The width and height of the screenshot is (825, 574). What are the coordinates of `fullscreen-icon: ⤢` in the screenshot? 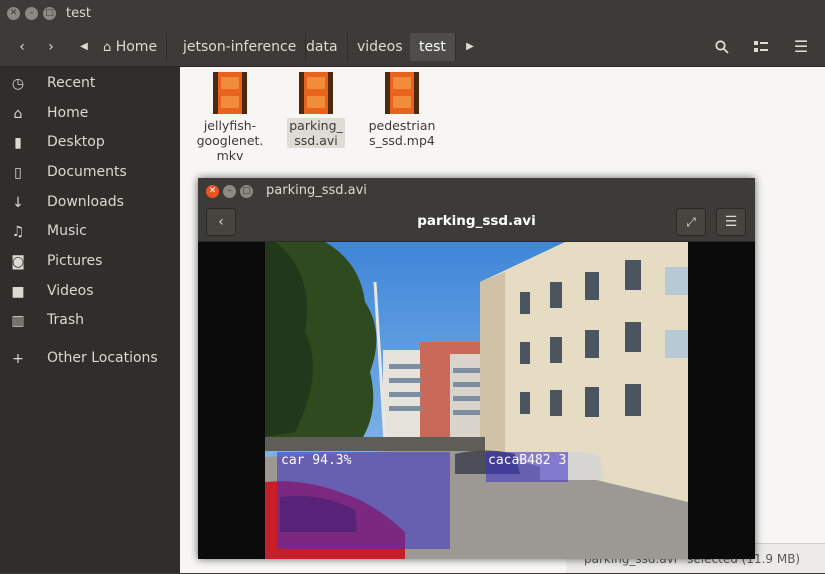 It's located at (691, 222).